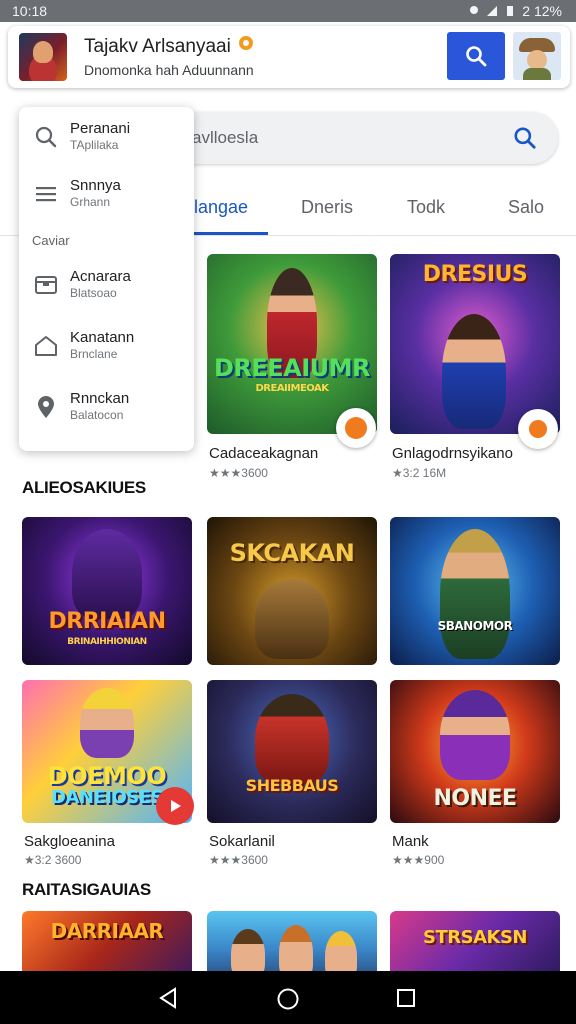  What do you see at coordinates (51, 240) in the screenshot?
I see `menu-section-label: Caviar` at bounding box center [51, 240].